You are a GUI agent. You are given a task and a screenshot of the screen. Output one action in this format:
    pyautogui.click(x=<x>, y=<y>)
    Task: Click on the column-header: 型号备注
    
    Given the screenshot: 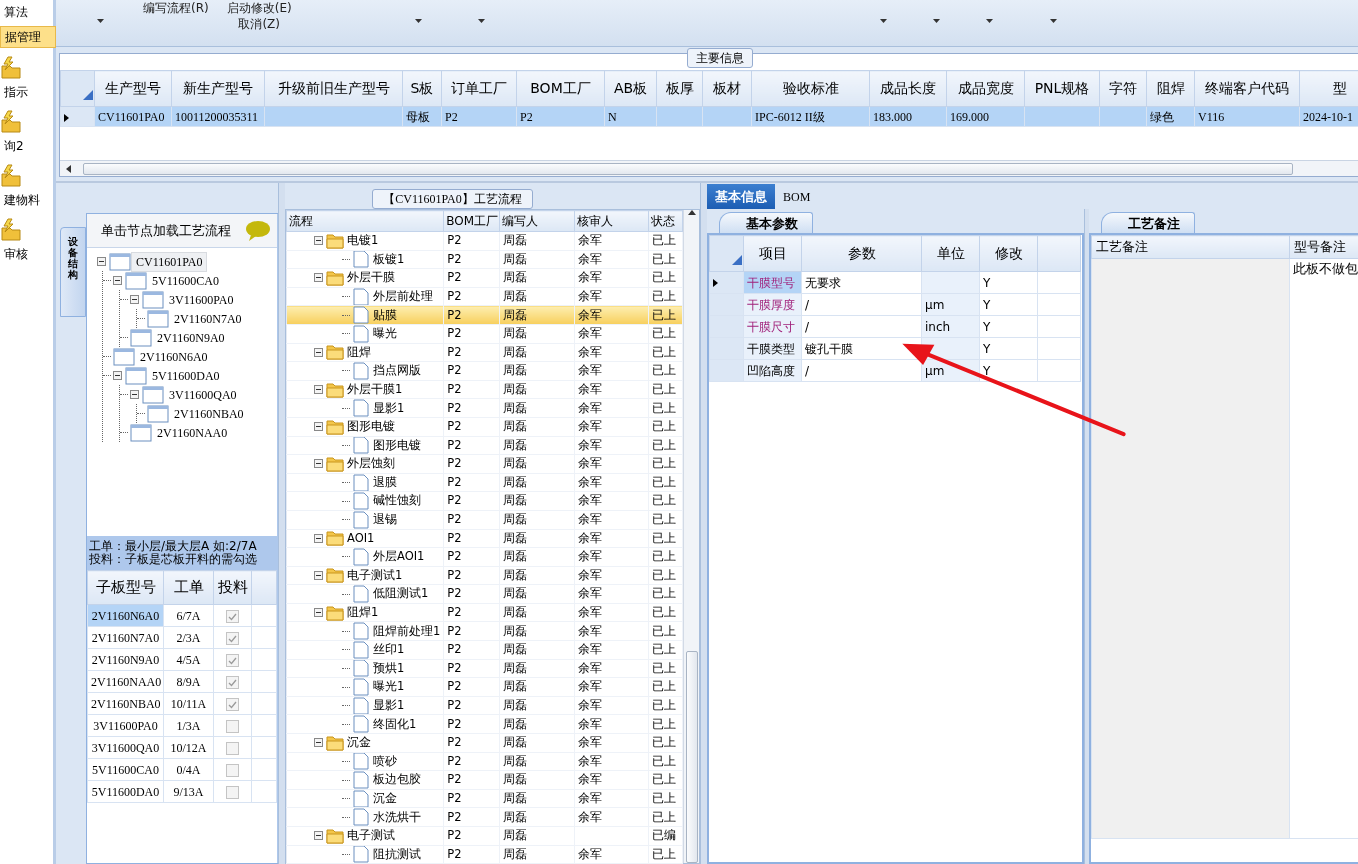 What is the action you would take?
    pyautogui.click(x=1323, y=246)
    